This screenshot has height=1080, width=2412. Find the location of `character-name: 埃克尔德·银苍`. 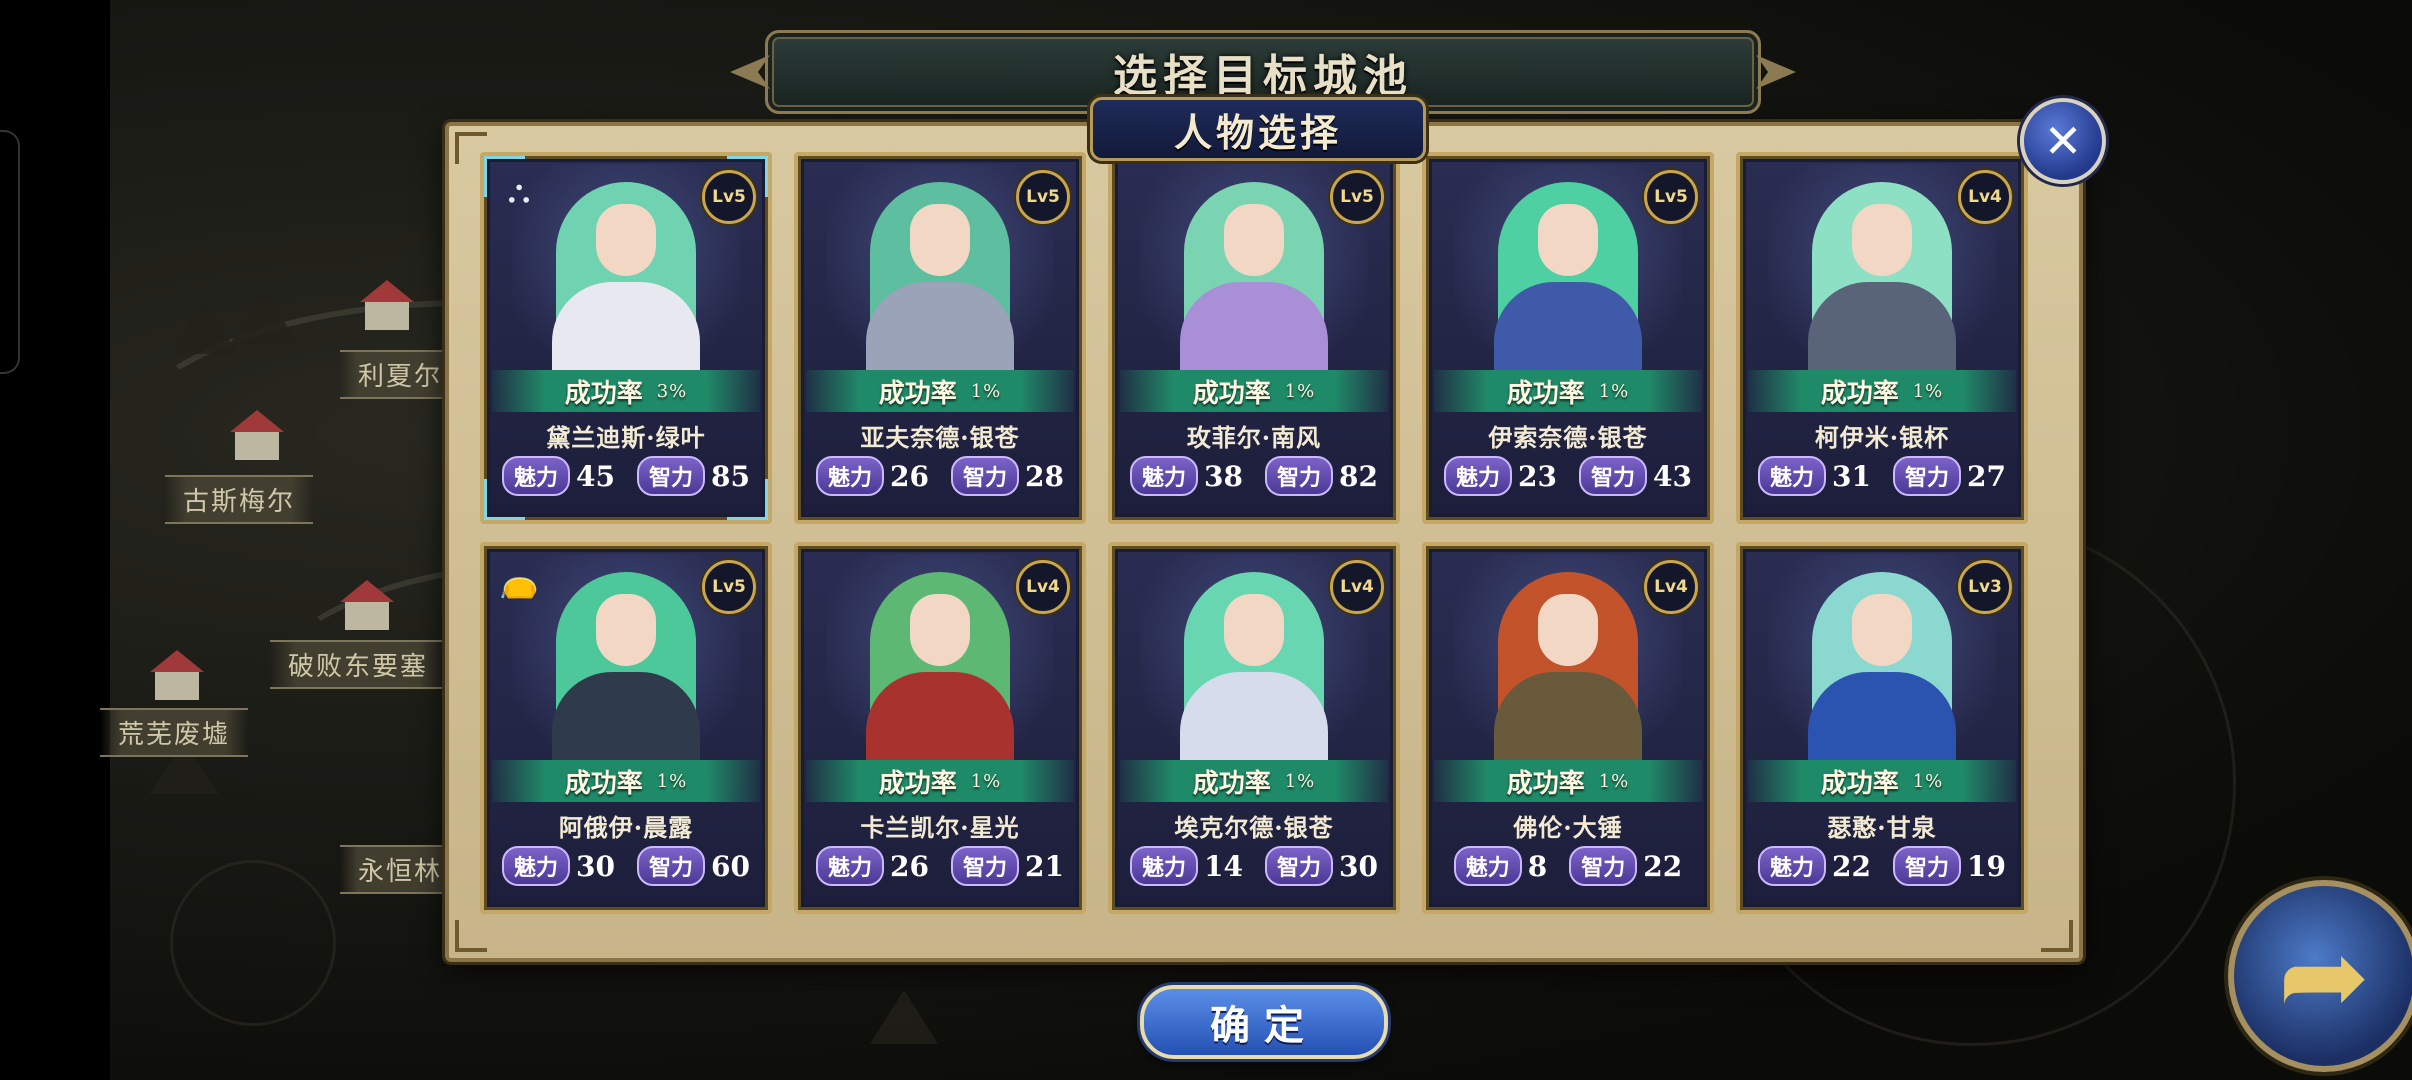

character-name: 埃克尔德·银苍 is located at coordinates (1254, 827).